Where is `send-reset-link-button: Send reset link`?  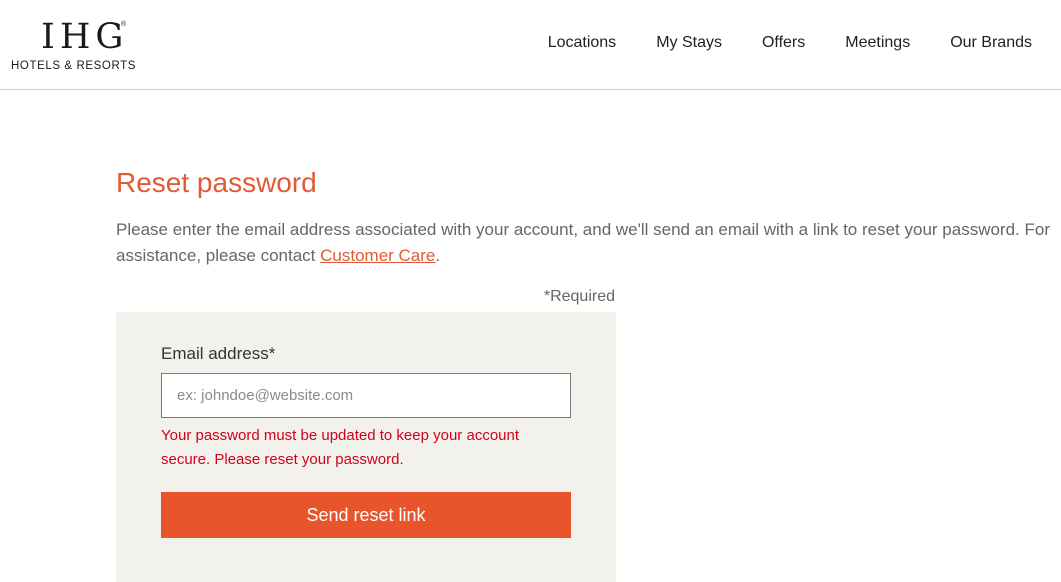
send-reset-link-button: Send reset link is located at coordinates (366, 515).